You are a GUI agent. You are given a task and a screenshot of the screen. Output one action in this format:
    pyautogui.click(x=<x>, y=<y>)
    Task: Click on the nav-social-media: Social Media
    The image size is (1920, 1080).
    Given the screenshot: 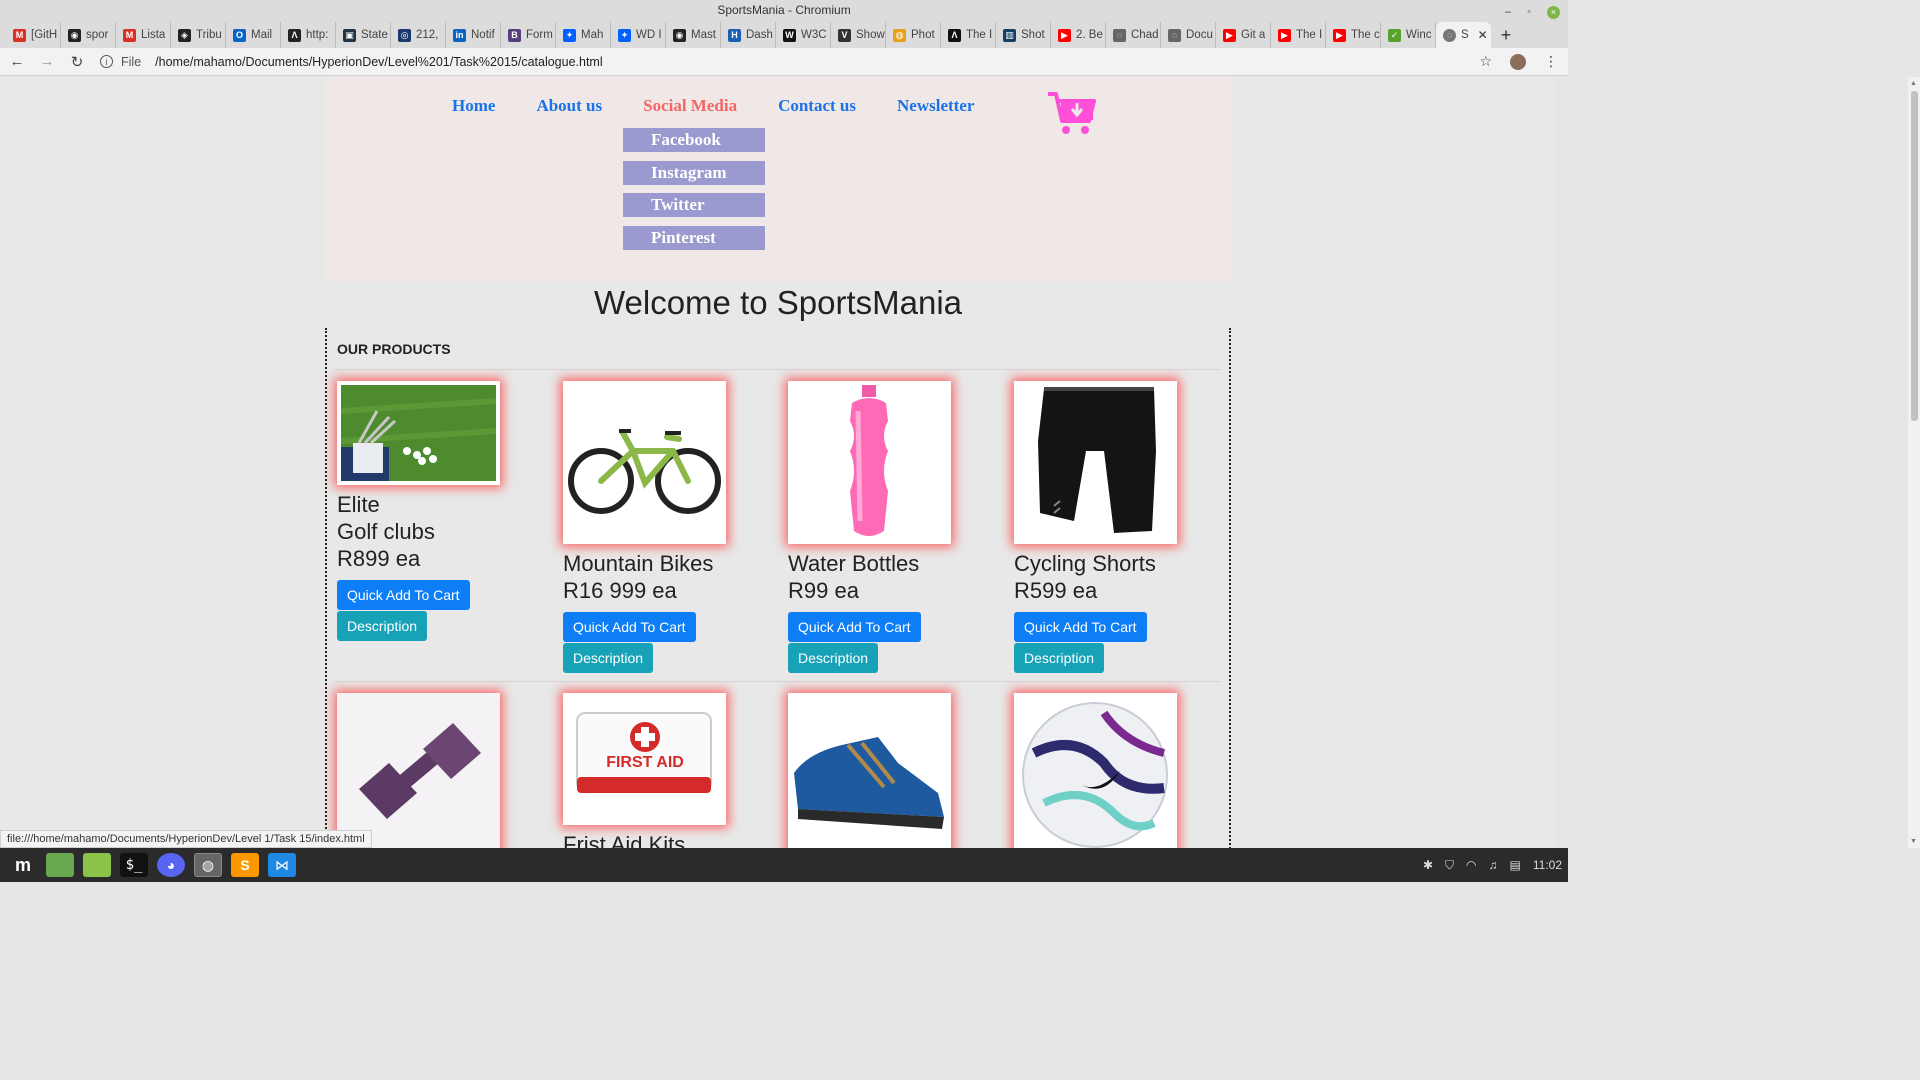 What is the action you would take?
    pyautogui.click(x=690, y=106)
    